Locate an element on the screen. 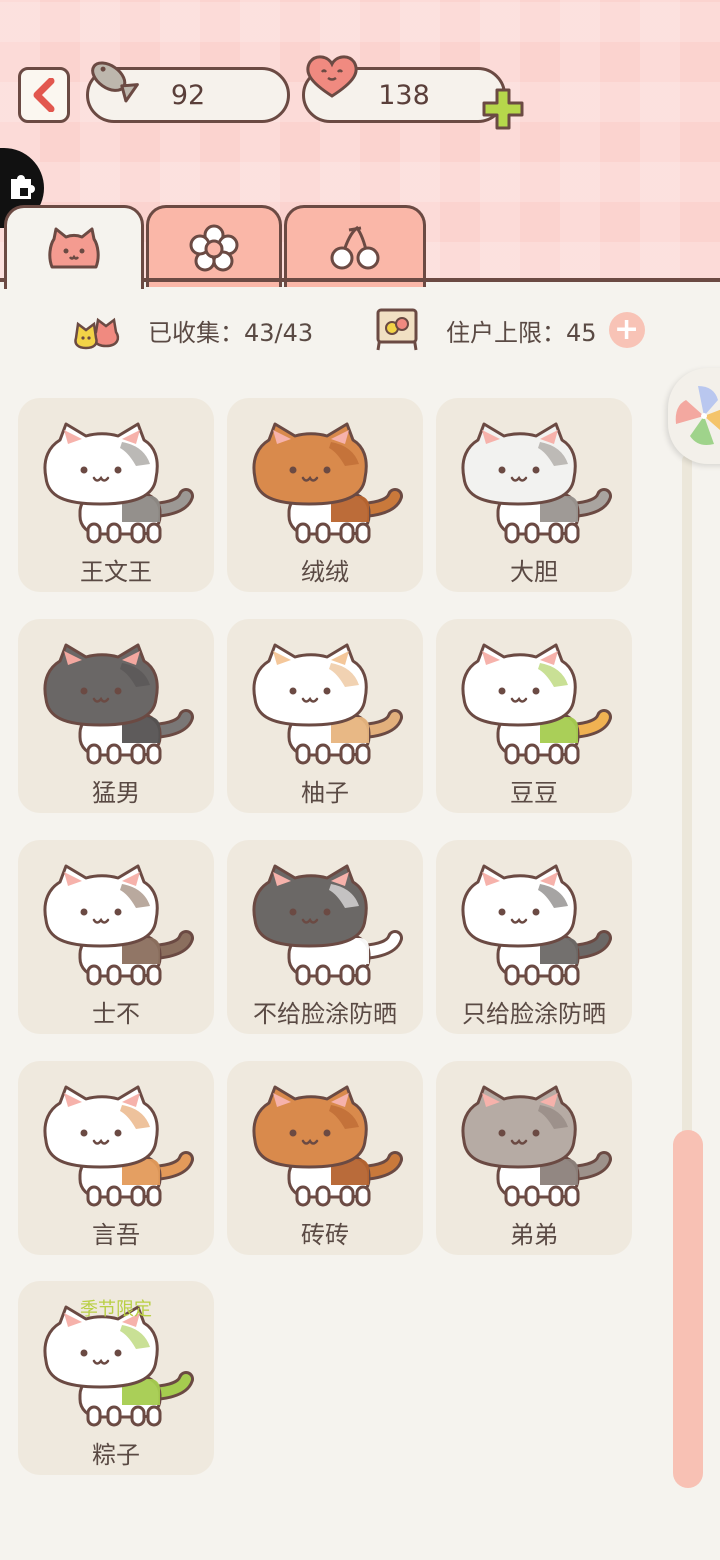  cat-card: 只给脸涂防晒 is located at coordinates (534, 937).